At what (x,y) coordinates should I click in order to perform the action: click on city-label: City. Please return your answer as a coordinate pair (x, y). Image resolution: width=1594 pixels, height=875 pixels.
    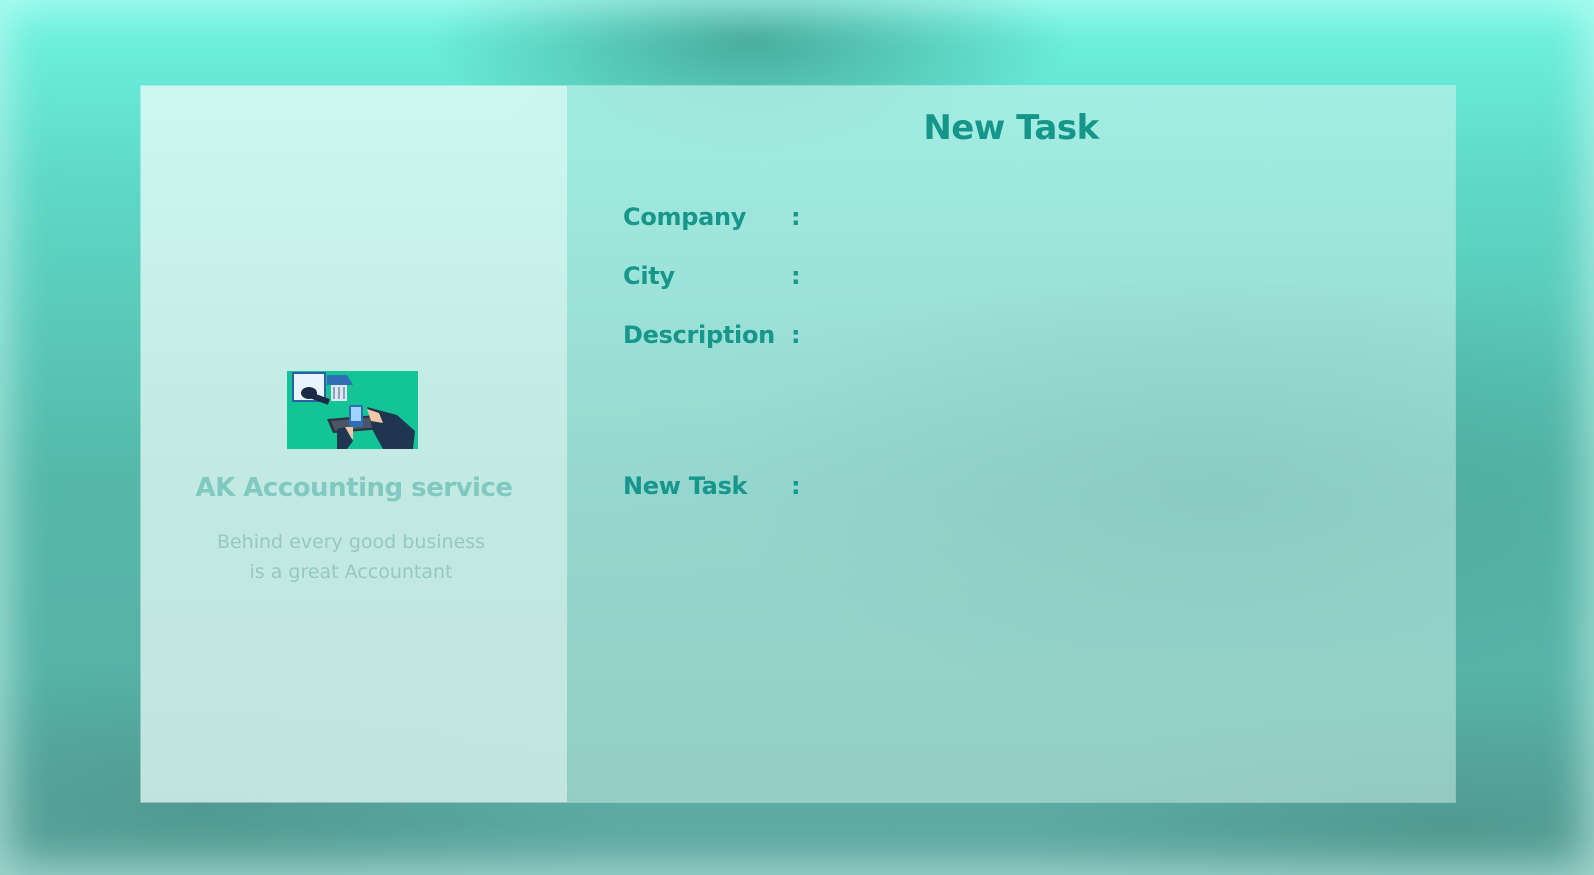
    Looking at the image, I should click on (649, 276).